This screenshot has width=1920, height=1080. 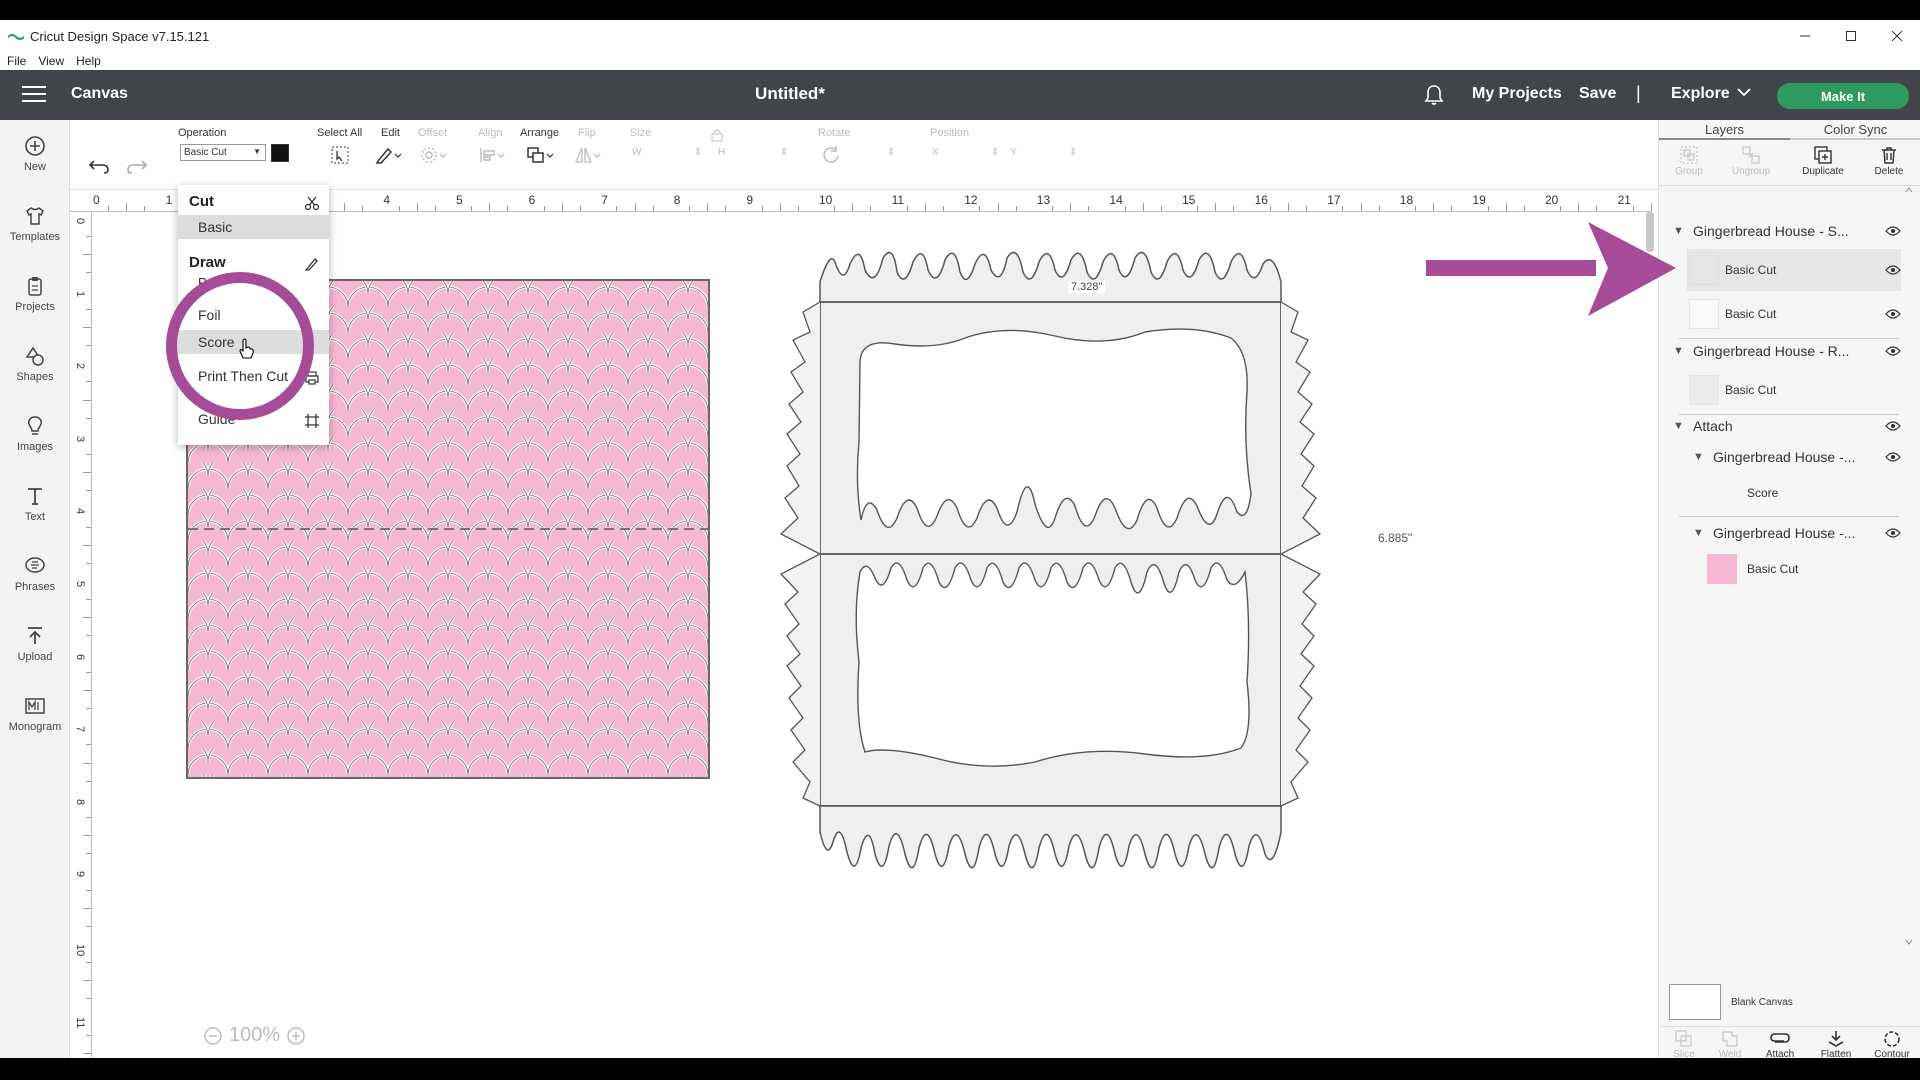 I want to click on operation-color-swatch, so click(x=280, y=153).